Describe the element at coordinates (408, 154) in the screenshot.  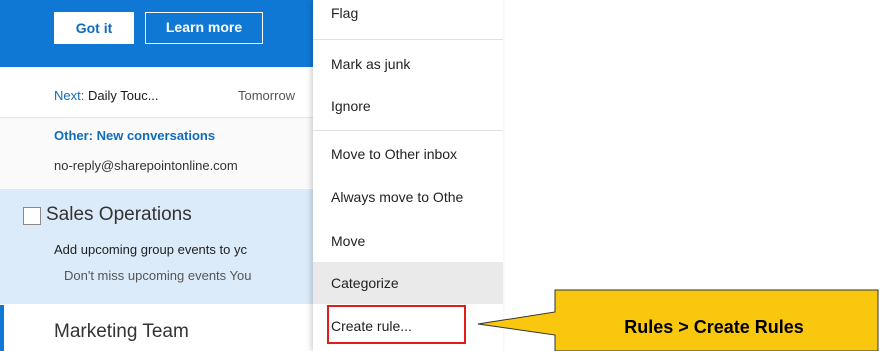
I see `menu-item-move-to-other-inbox: Move to Other inbox` at that location.